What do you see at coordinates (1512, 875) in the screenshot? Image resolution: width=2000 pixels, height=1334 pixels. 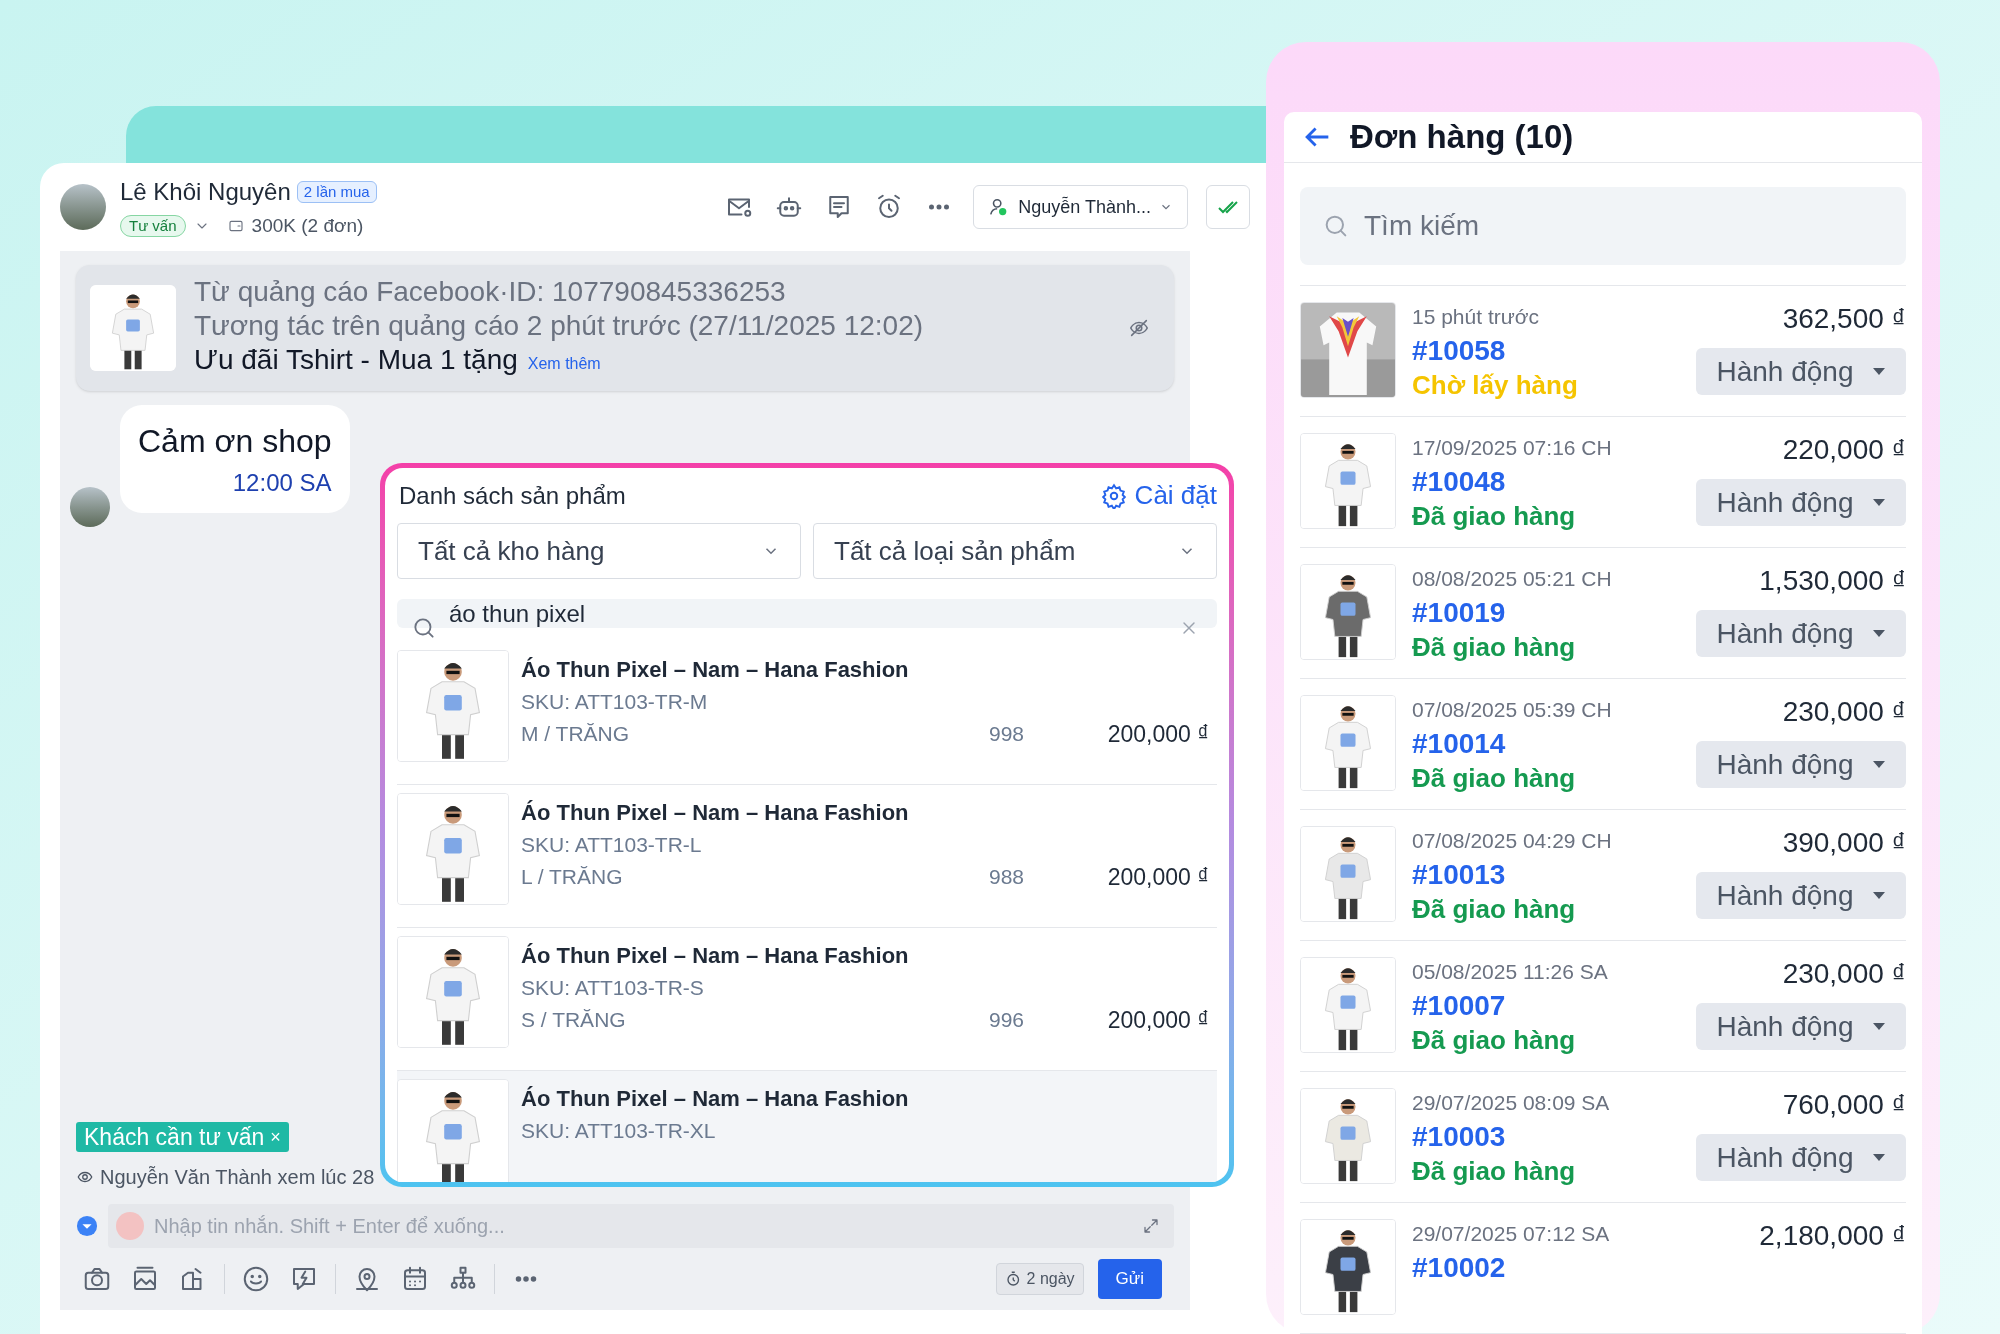 I see `order-id: #10013` at bounding box center [1512, 875].